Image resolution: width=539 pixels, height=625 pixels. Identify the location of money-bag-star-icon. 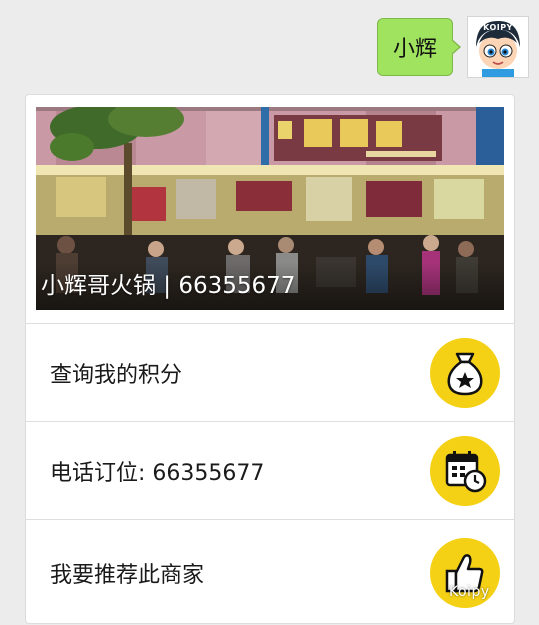
(465, 372).